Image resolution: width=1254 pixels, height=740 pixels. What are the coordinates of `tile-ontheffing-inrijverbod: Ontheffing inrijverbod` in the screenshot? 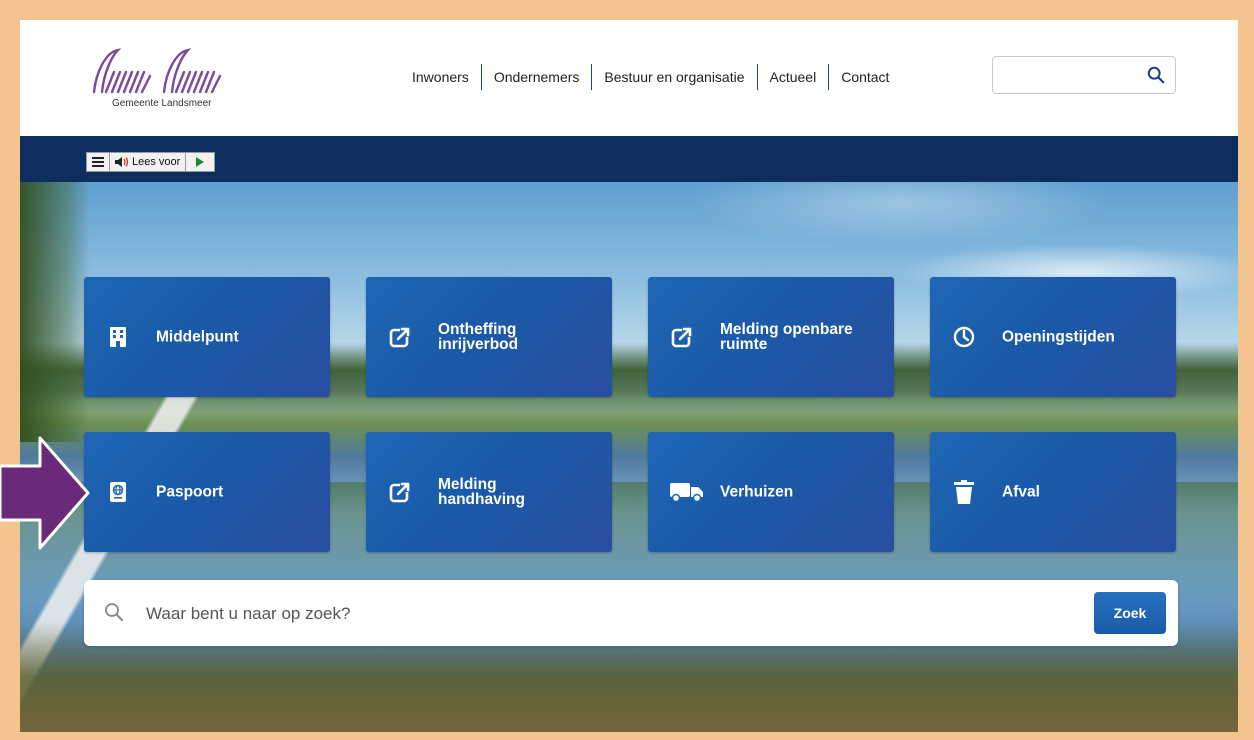 It's located at (489, 337).